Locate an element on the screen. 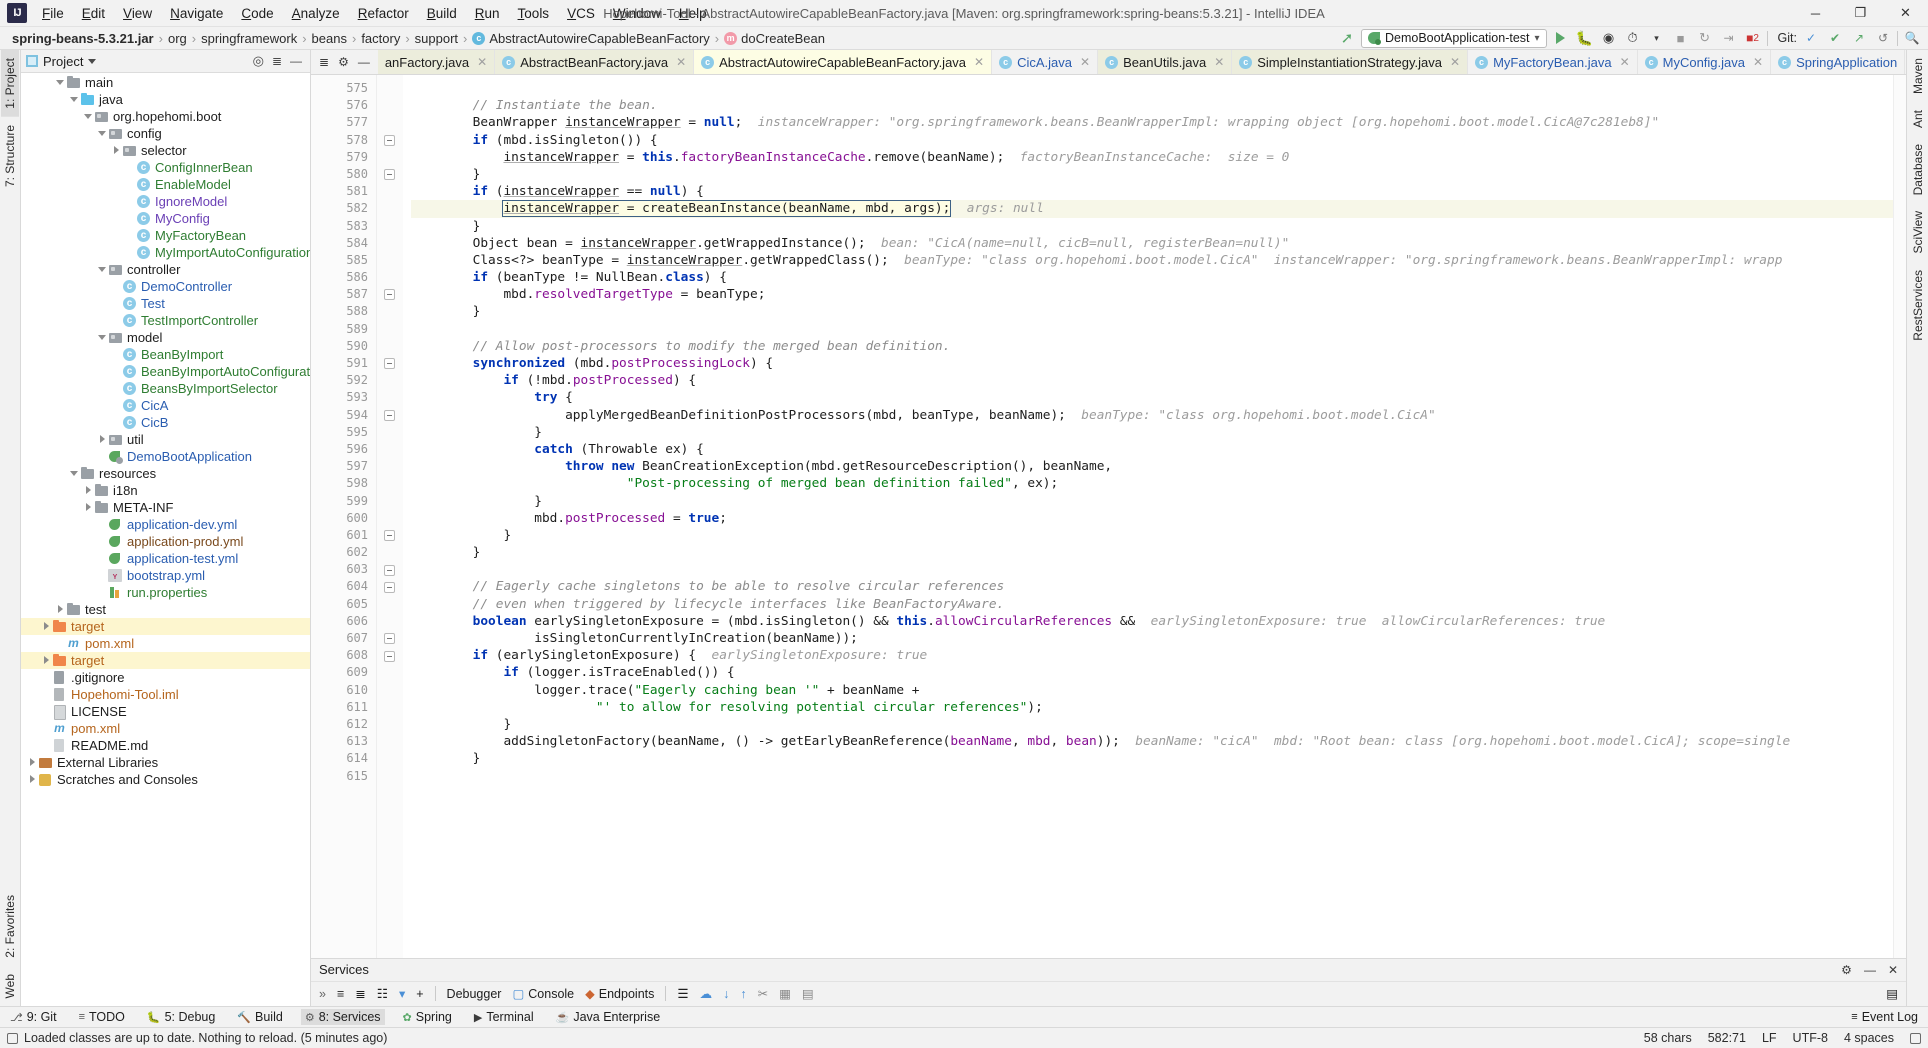 Image resolution: width=1928 pixels, height=1048 pixels. tree-node-org-hopehomi-boot: org.hopehomi.boot is located at coordinates (165, 116).